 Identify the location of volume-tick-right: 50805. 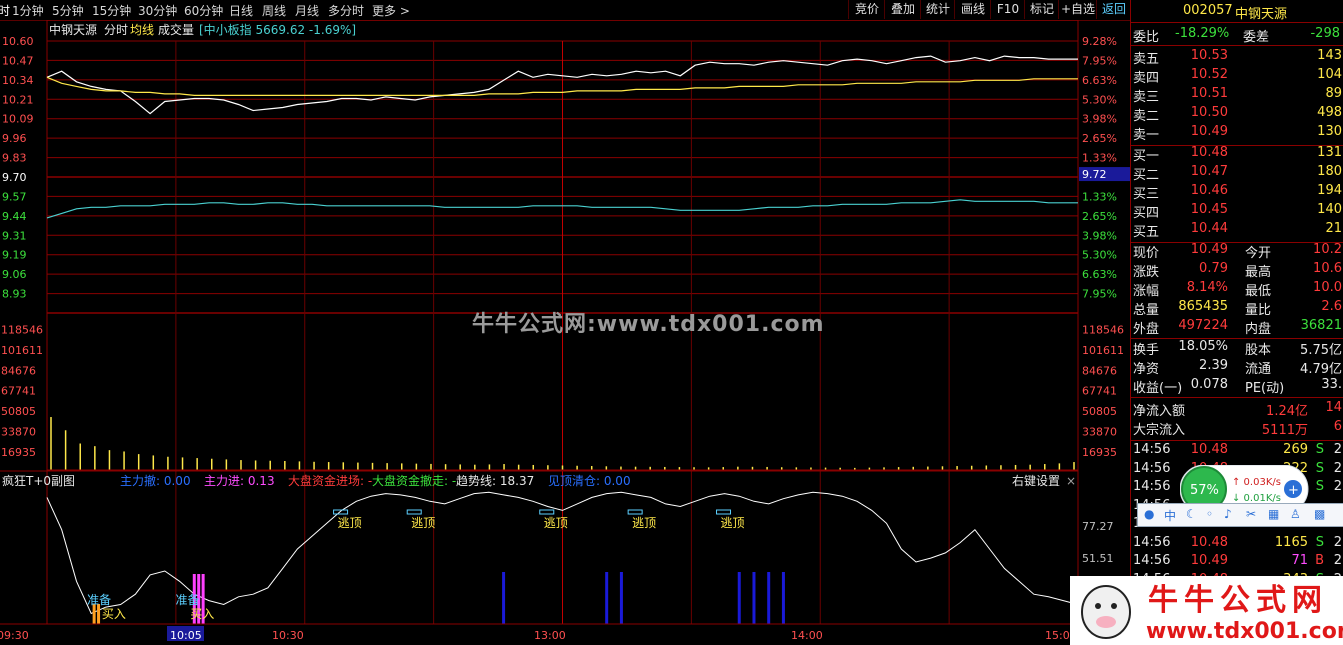
(1099, 411).